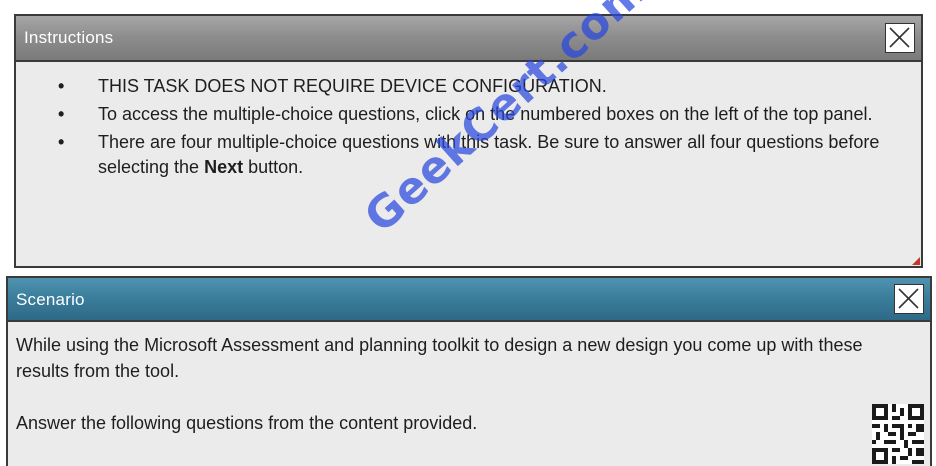 This screenshot has height=466, width=936. Describe the element at coordinates (50, 299) in the screenshot. I see `scenario-title: Scenario` at that location.